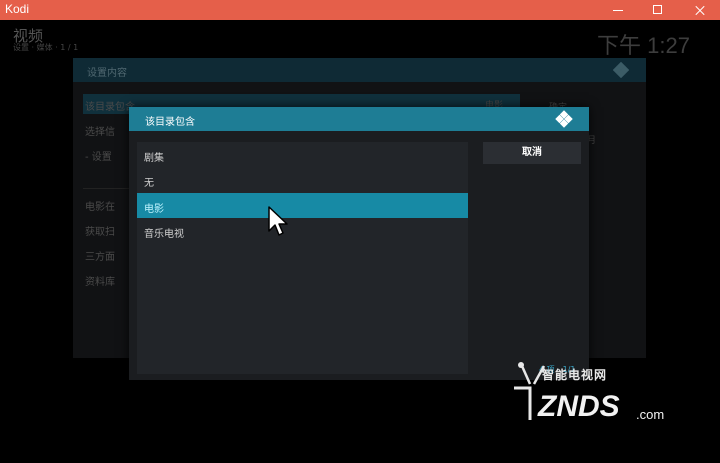  I want to click on mouse-cursor-icon, so click(278, 221).